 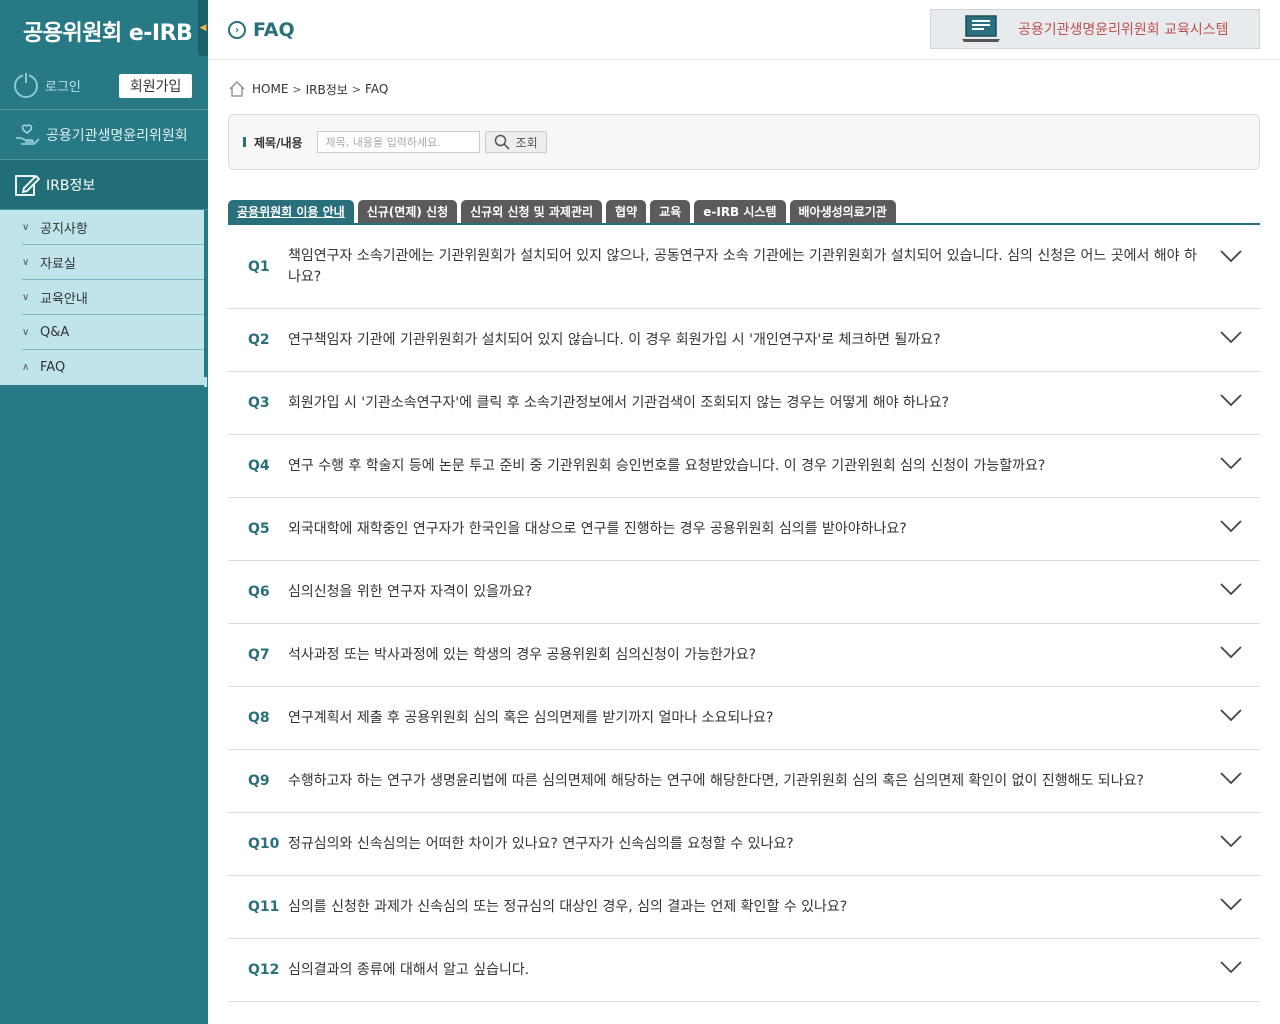 I want to click on search-panel: 제목/내용 조회, so click(x=744, y=142).